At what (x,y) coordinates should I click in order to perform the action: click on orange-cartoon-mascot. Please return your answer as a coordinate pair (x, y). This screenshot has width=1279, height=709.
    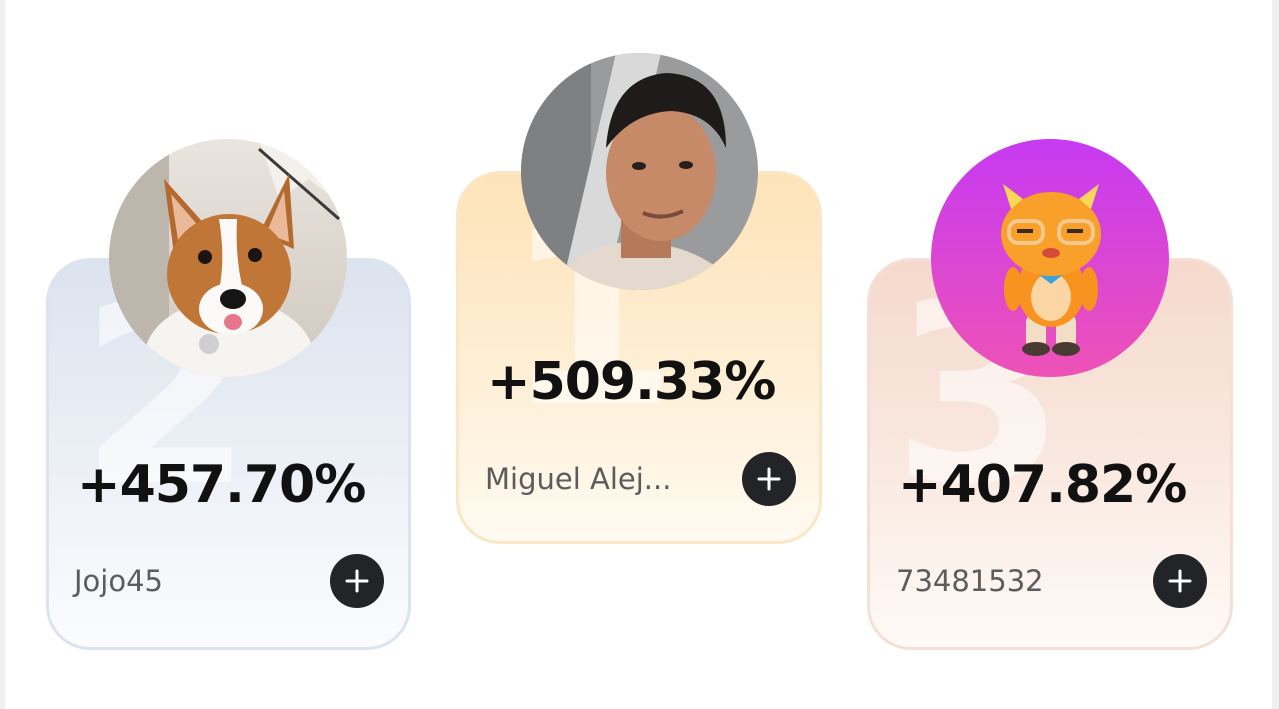
    Looking at the image, I should click on (1050, 258).